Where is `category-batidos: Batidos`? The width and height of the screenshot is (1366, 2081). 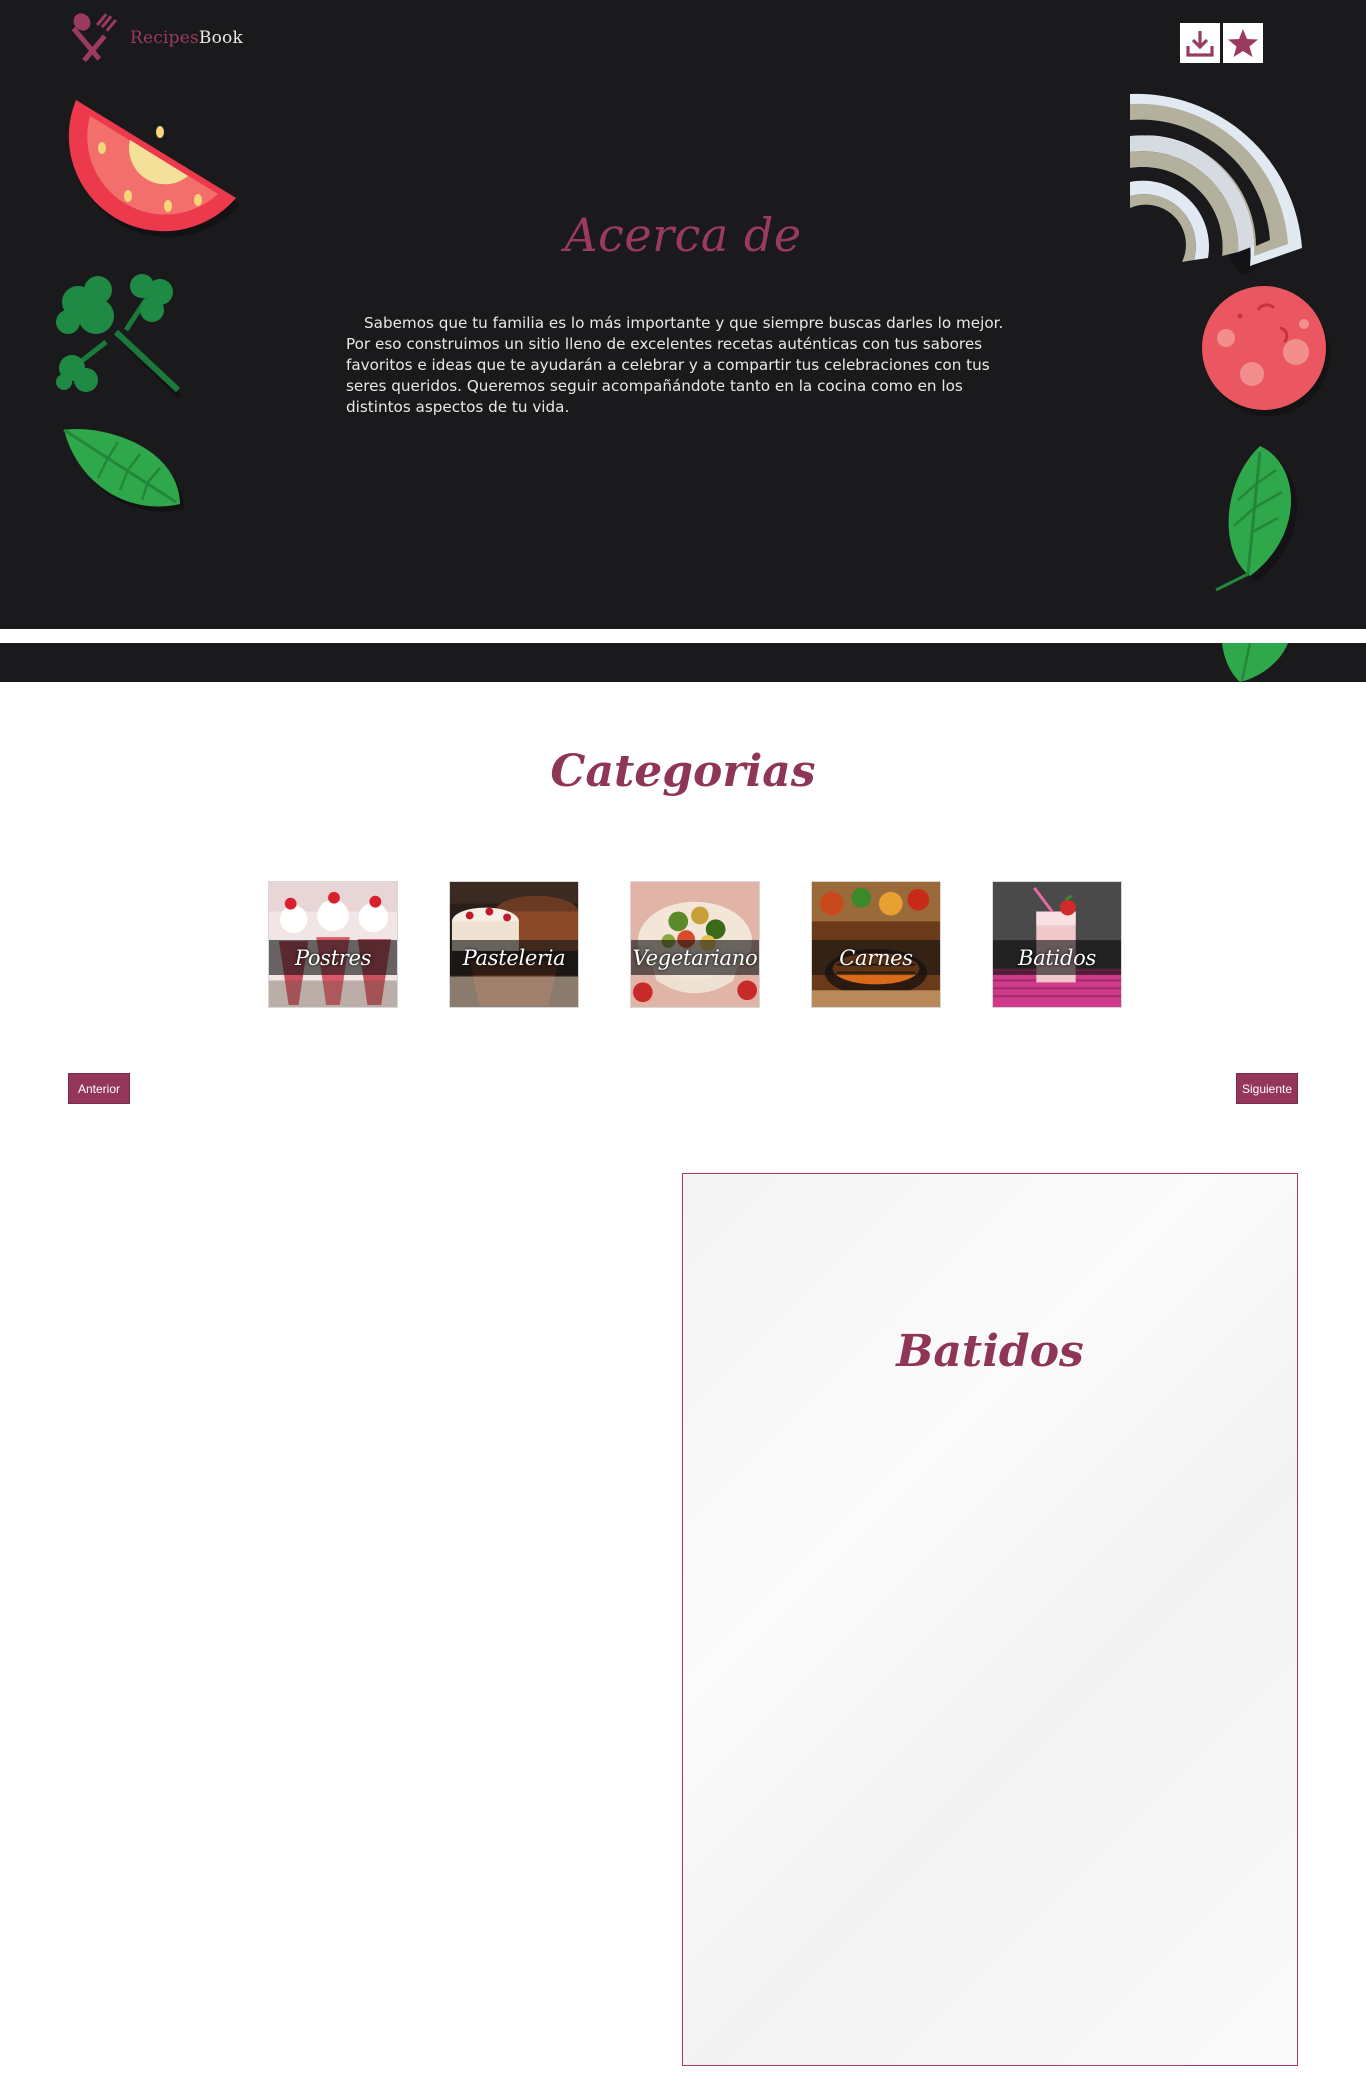 category-batidos: Batidos is located at coordinates (1057, 944).